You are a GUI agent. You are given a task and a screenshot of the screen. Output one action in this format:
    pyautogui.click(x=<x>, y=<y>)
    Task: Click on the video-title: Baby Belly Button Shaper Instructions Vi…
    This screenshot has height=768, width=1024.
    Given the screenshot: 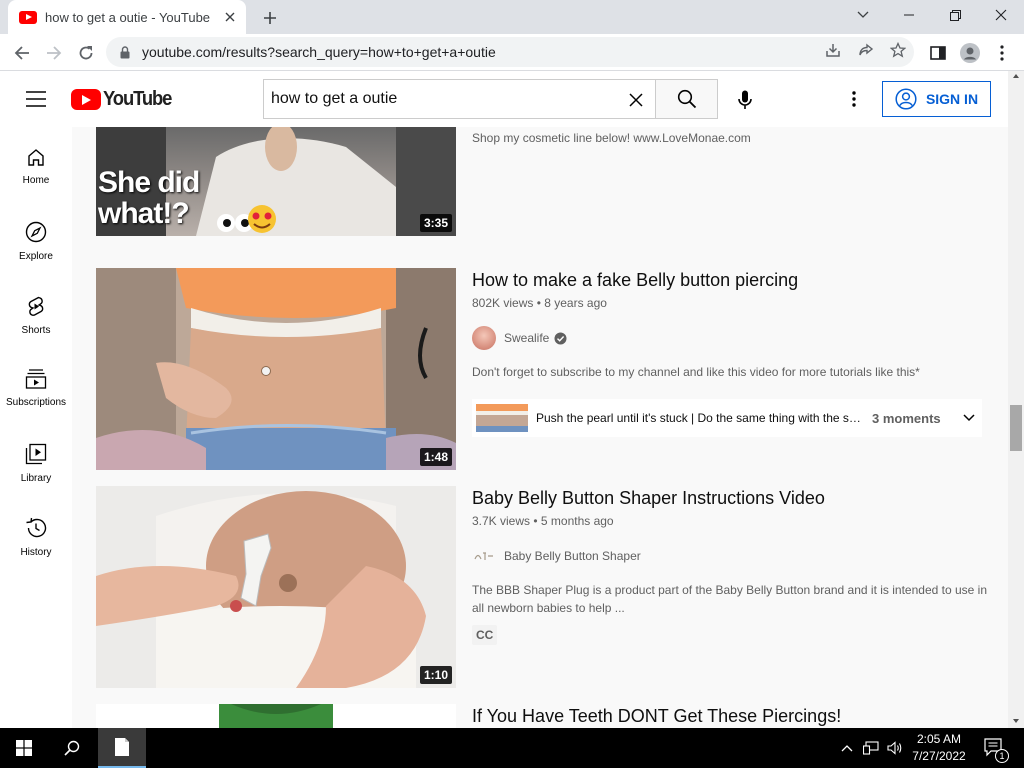 What is the action you would take?
    pyautogui.click(x=648, y=498)
    